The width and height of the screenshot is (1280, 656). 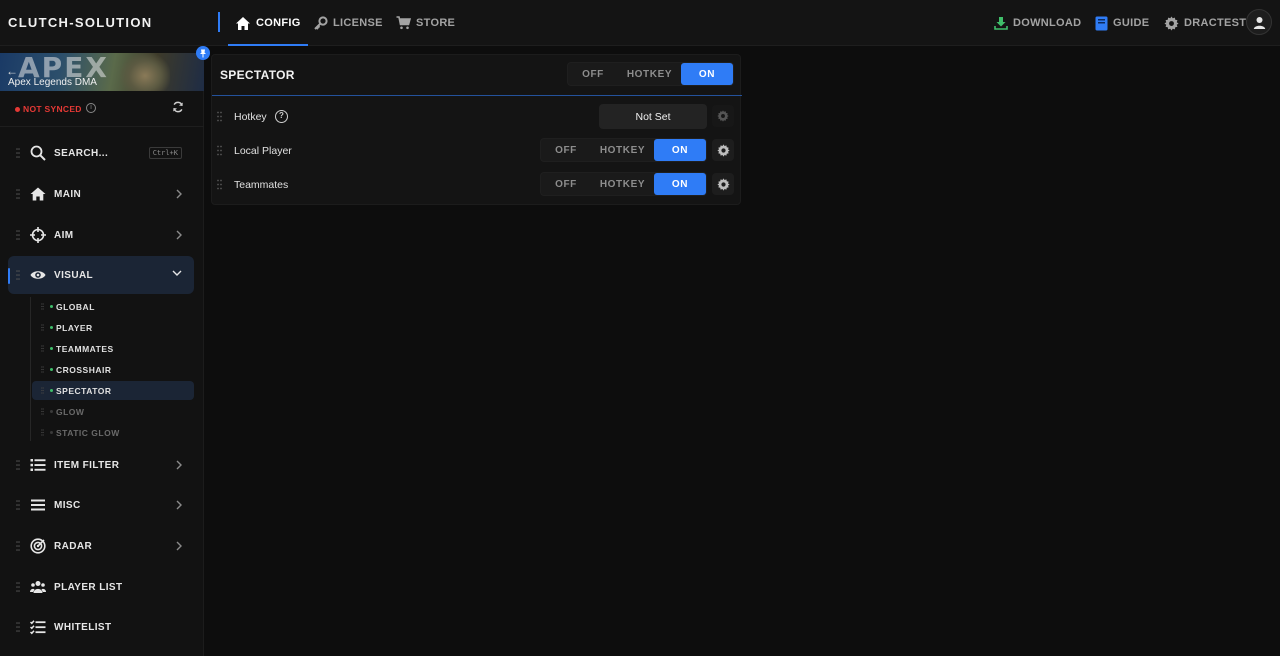 What do you see at coordinates (113, 348) in the screenshot?
I see `sidebar-subitem-teammates: TEAMMATES` at bounding box center [113, 348].